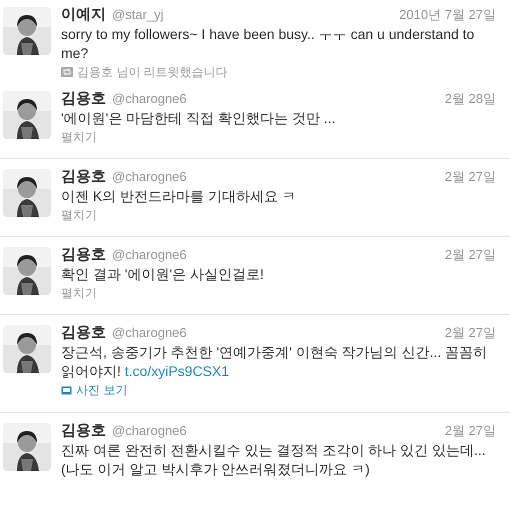  I want to click on tweet-date: 2010년 7월 27일, so click(447, 15).